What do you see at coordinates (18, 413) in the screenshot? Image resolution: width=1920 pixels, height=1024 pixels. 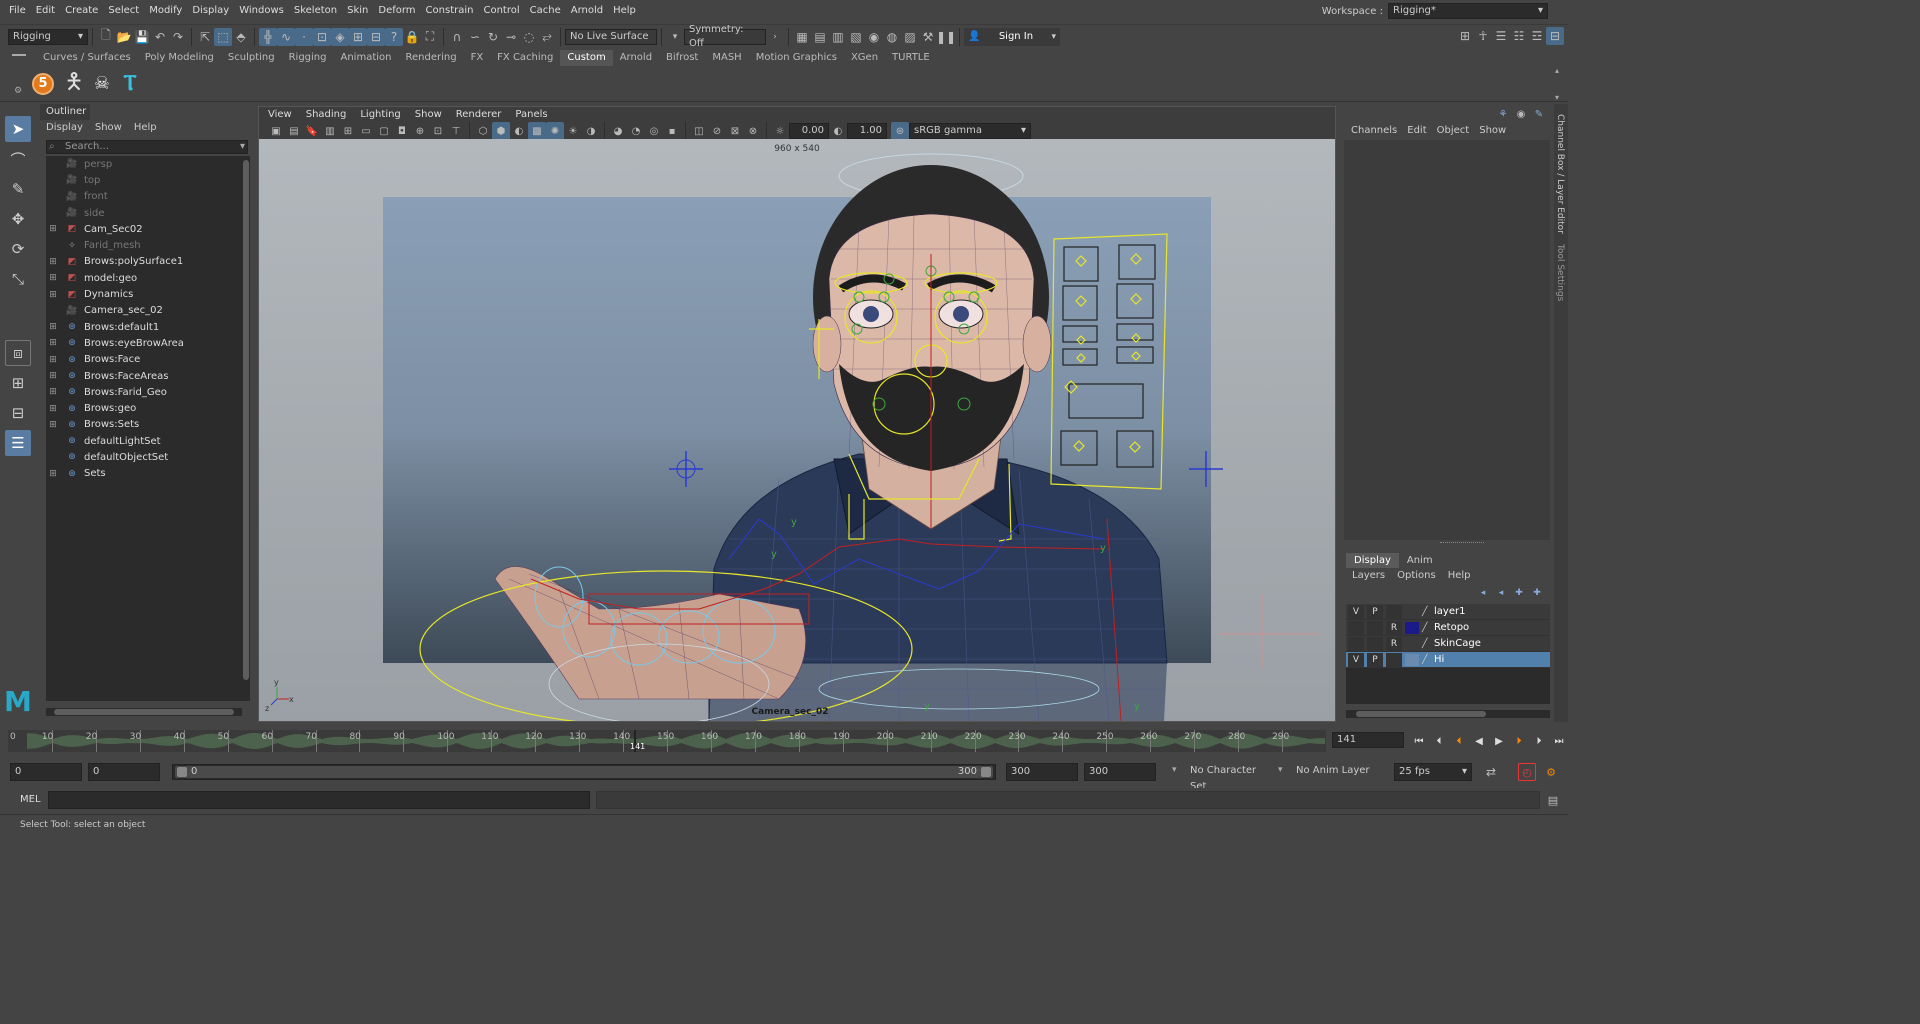 I see `two-view-layout-icon: ⊟` at bounding box center [18, 413].